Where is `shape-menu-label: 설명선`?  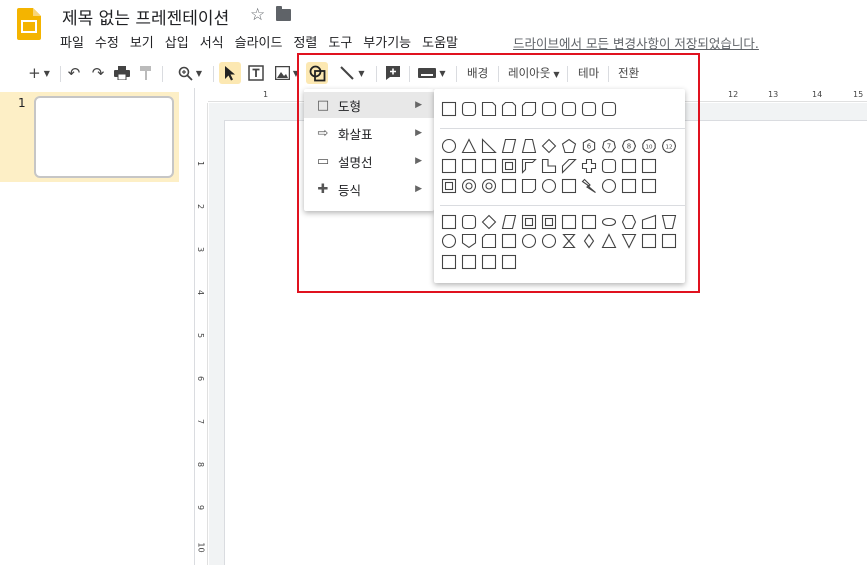 shape-menu-label: 설명선 is located at coordinates (355, 162).